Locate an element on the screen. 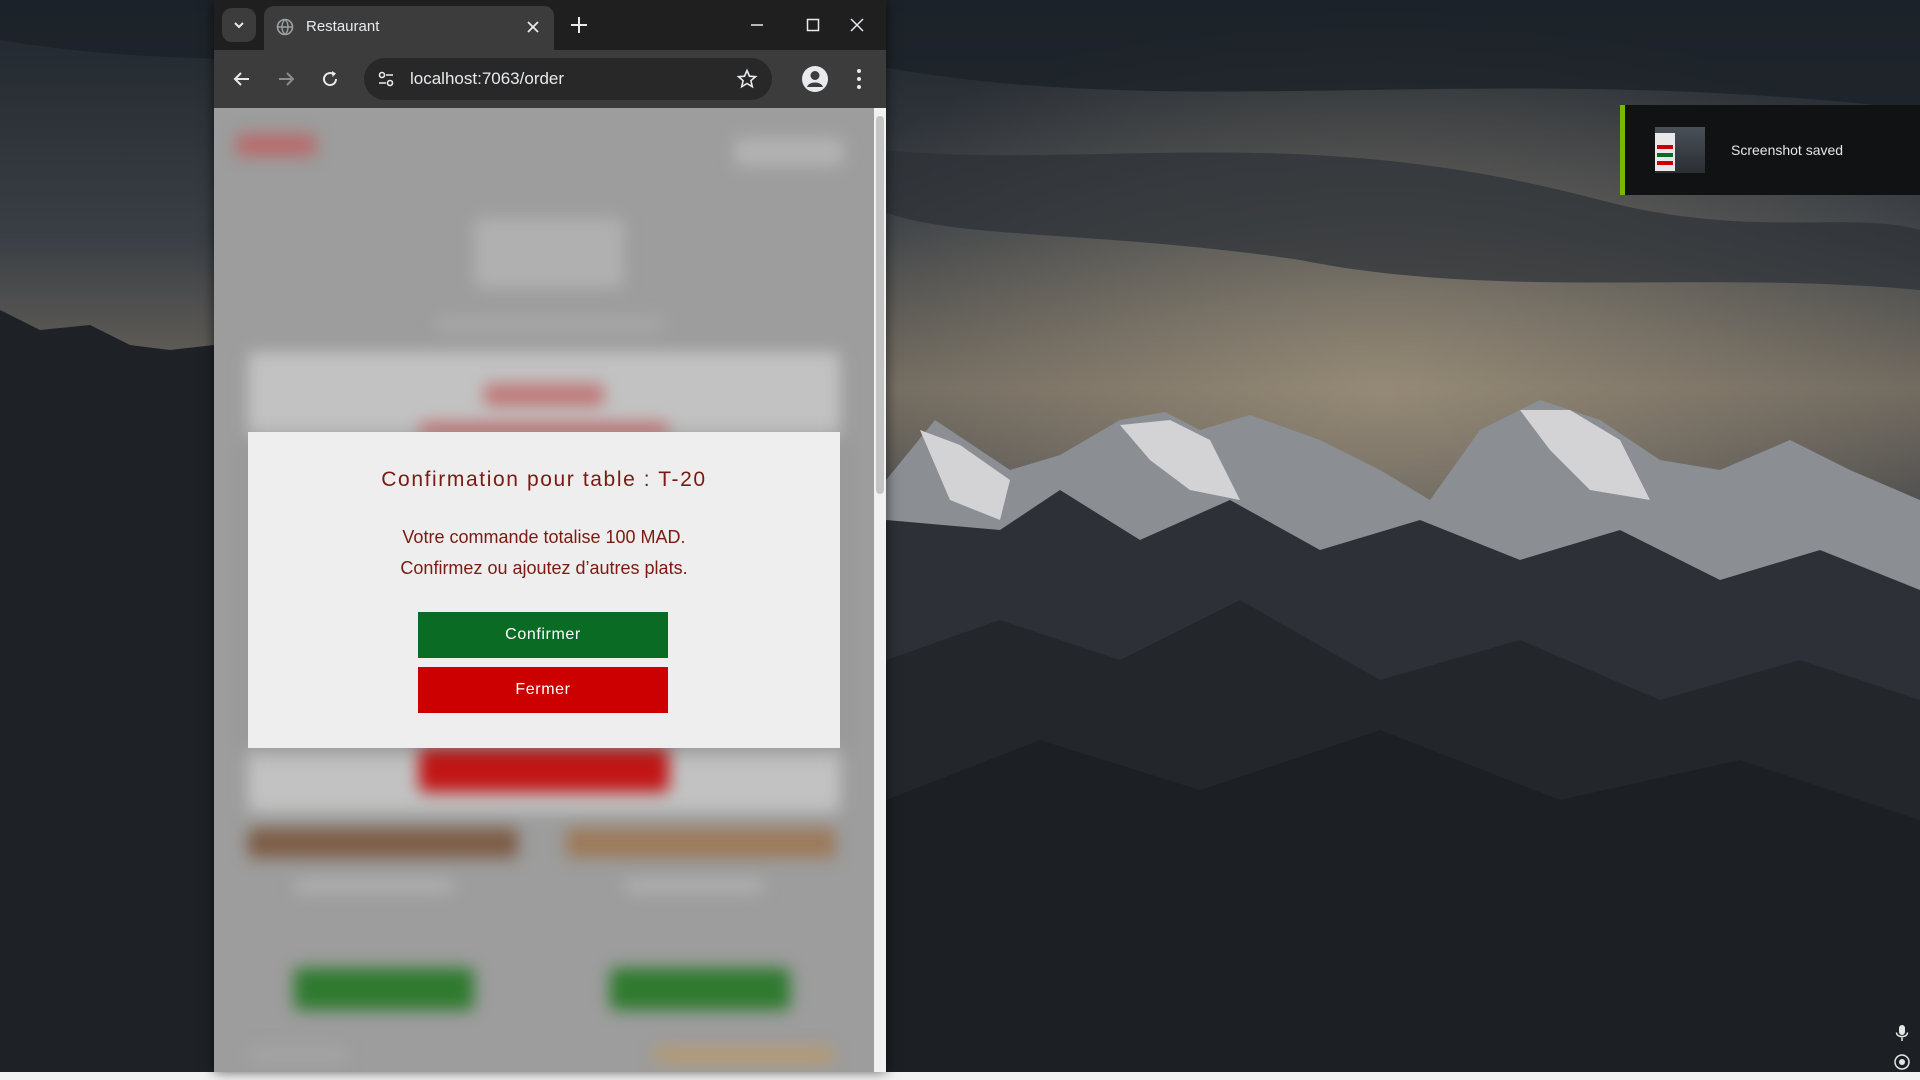  minimize-icon is located at coordinates (757, 25).